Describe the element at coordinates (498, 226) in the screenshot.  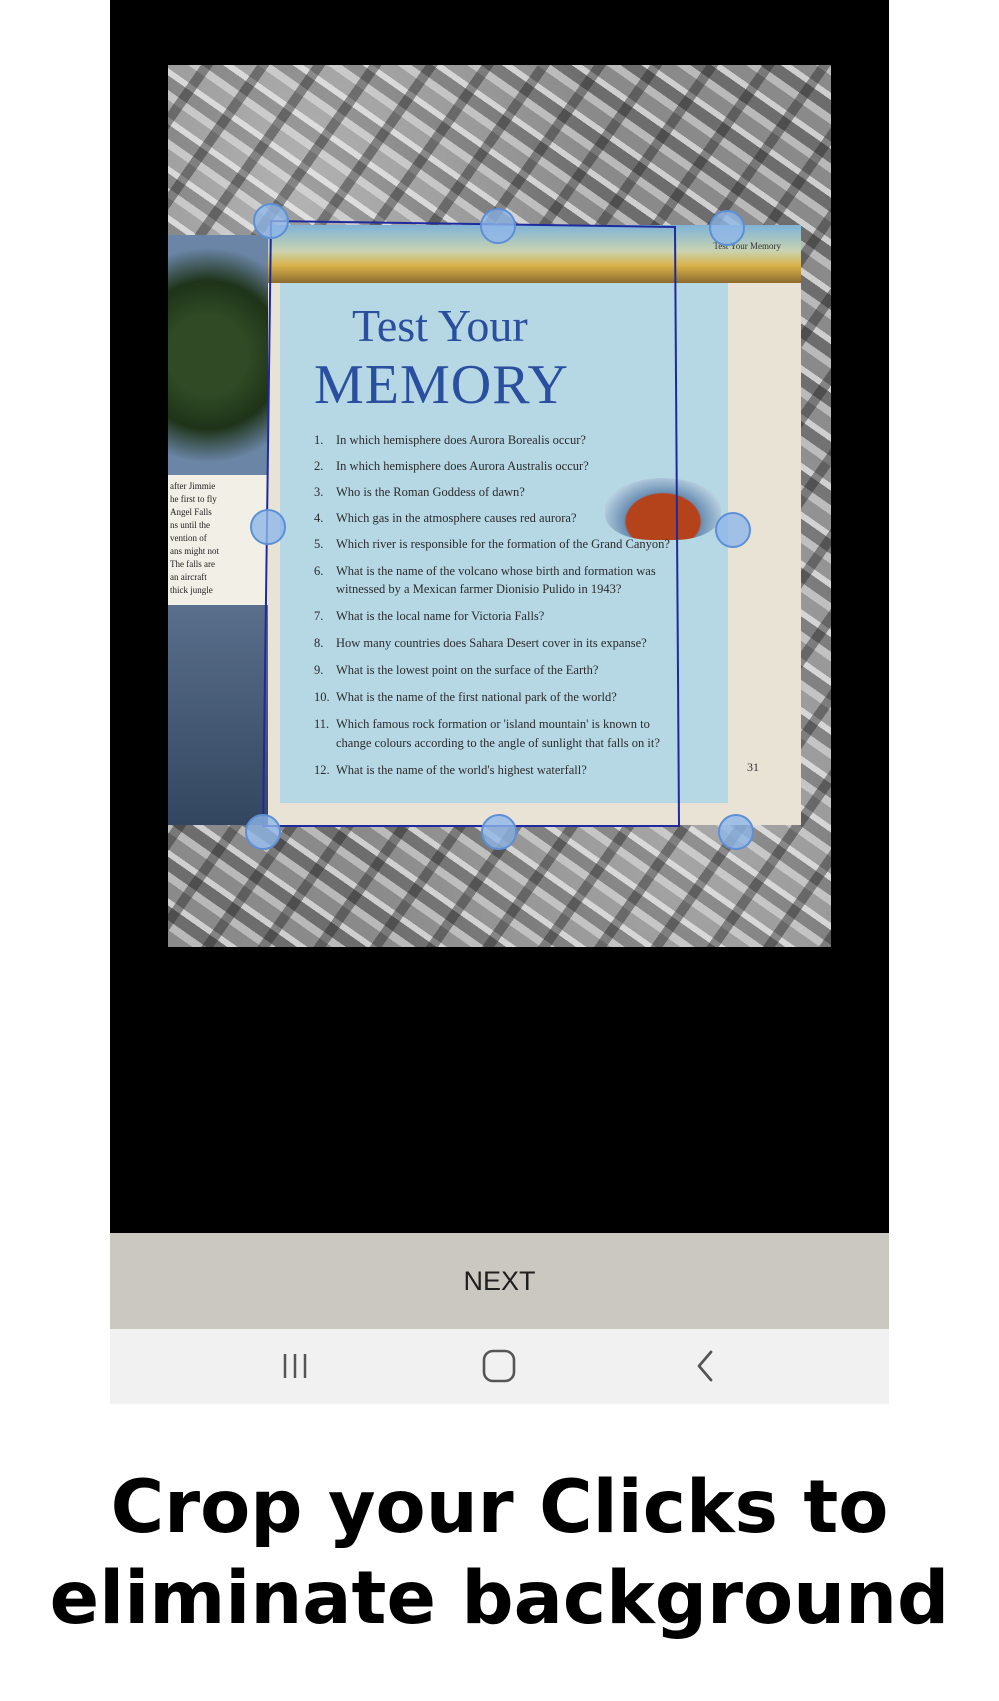
I see `crop-handle-top-center` at that location.